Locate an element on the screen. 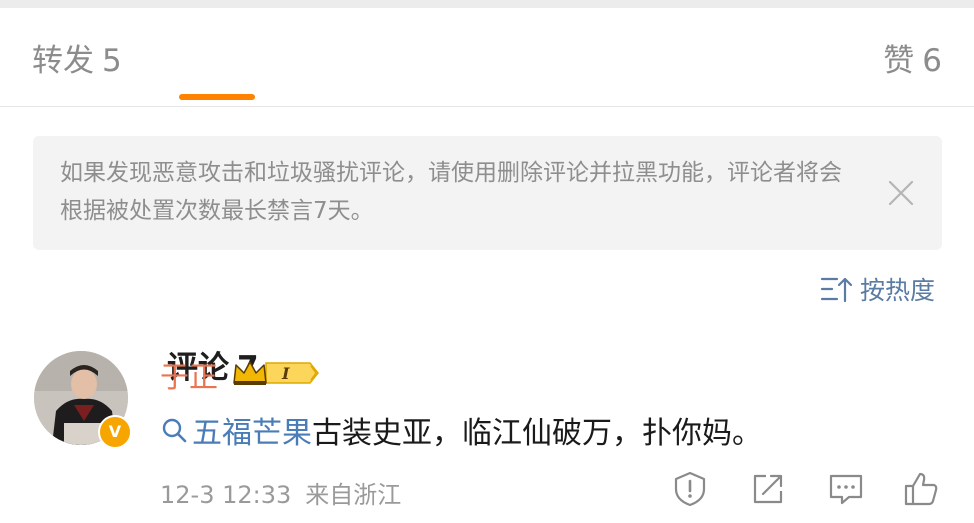 Image resolution: width=974 pixels, height=523 pixels. like-icon is located at coordinates (921, 489).